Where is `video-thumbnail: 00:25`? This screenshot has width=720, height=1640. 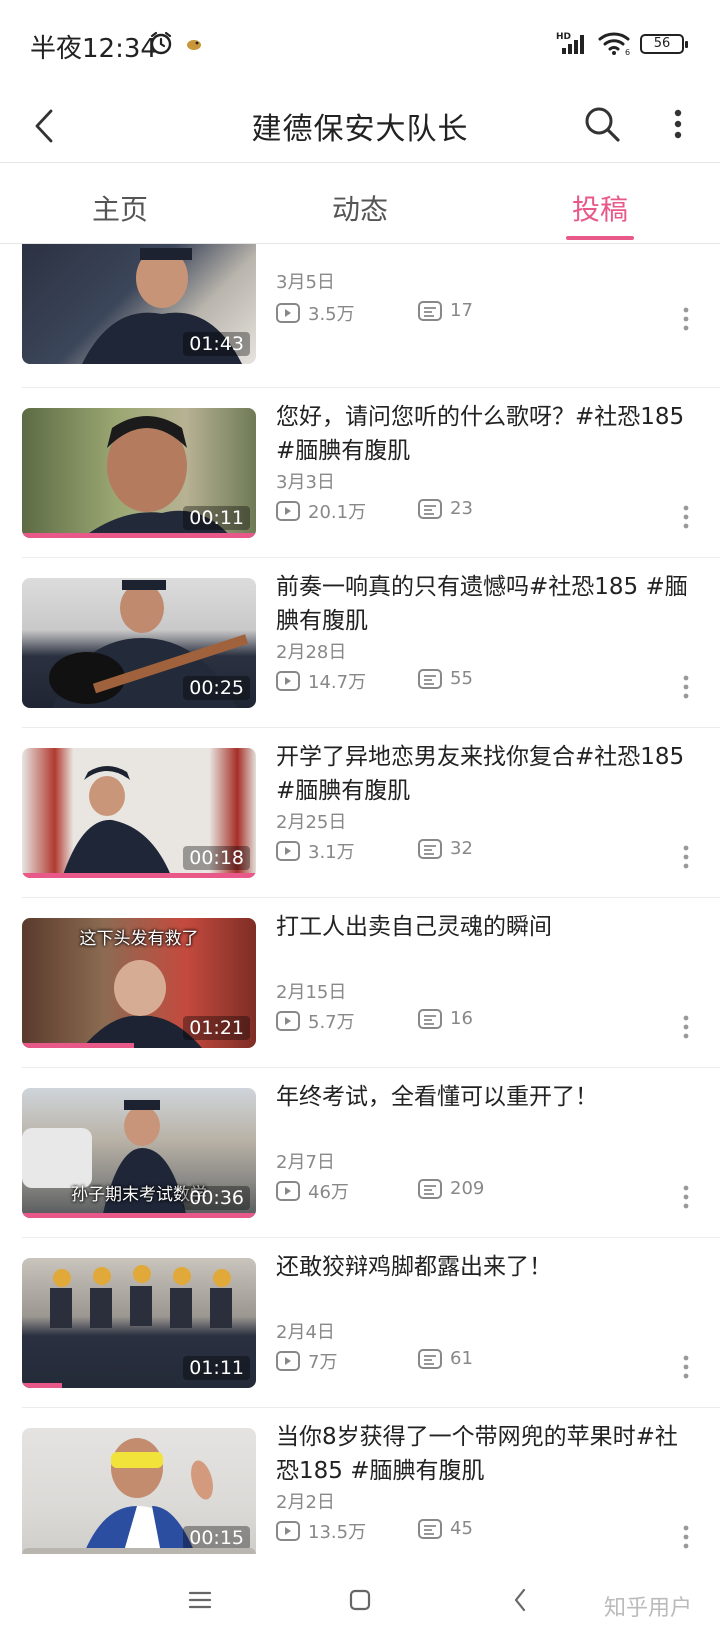
video-thumbnail: 00:25 is located at coordinates (139, 643).